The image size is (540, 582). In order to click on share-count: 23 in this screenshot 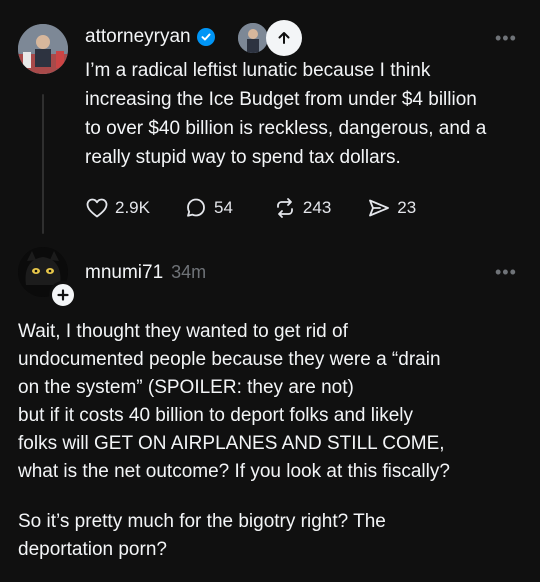, I will do `click(407, 207)`.